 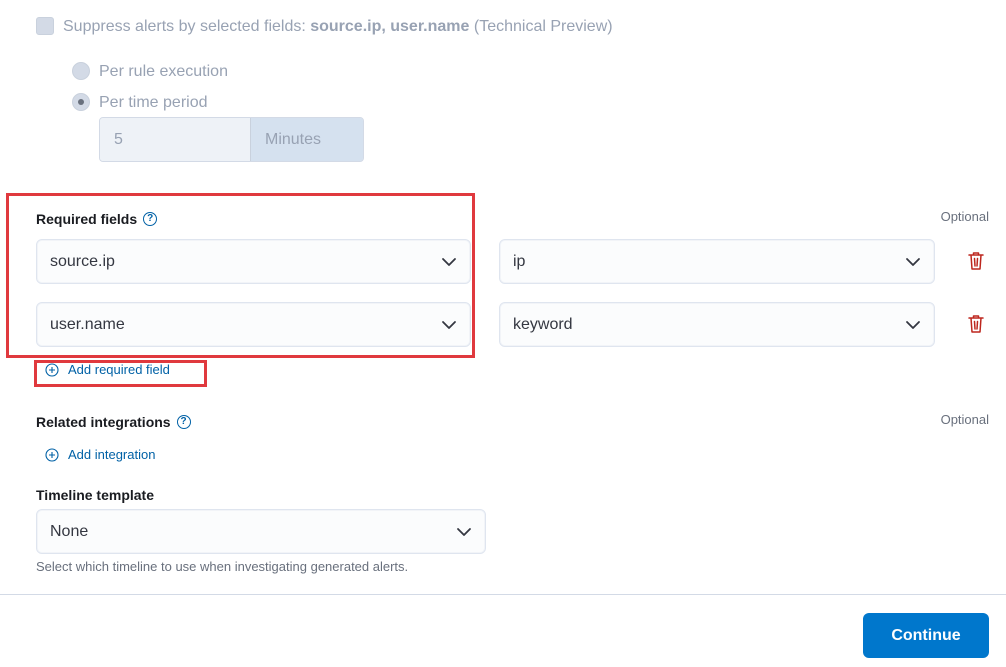 I want to click on required-field-name-select: user.name, so click(x=253, y=324).